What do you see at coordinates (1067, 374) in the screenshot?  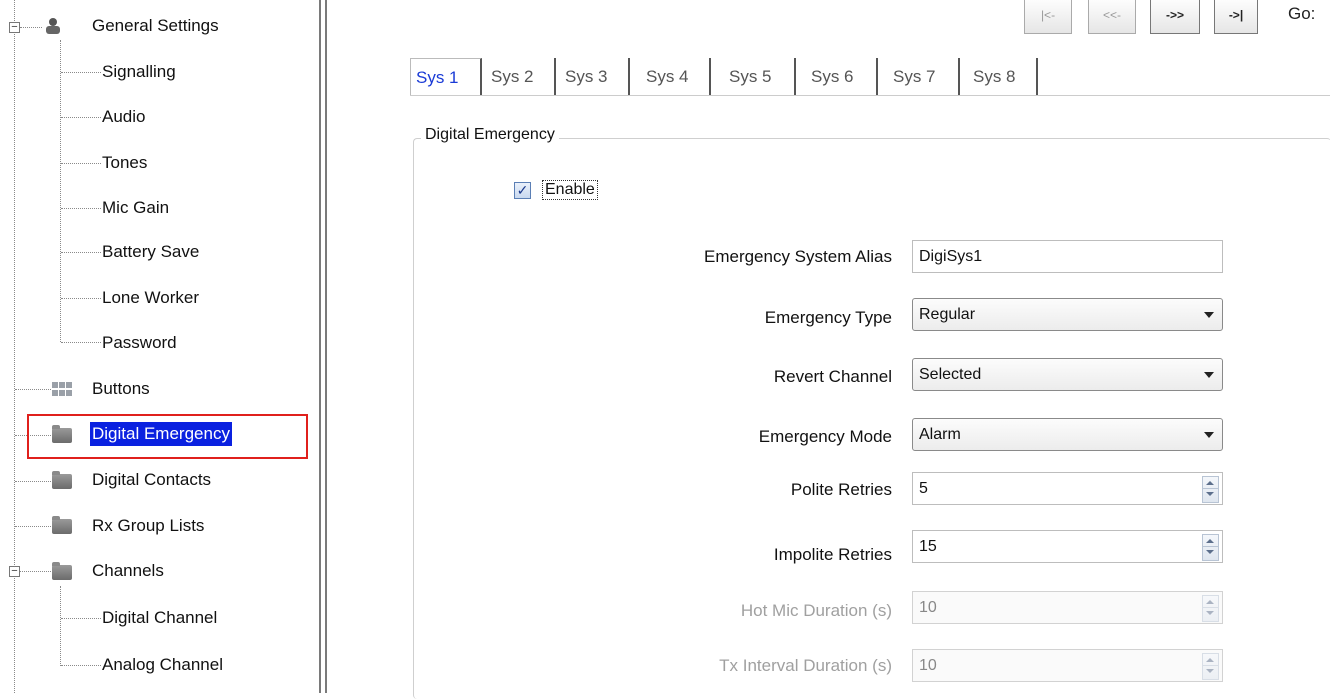 I see `revert-channel-select: Selected` at bounding box center [1067, 374].